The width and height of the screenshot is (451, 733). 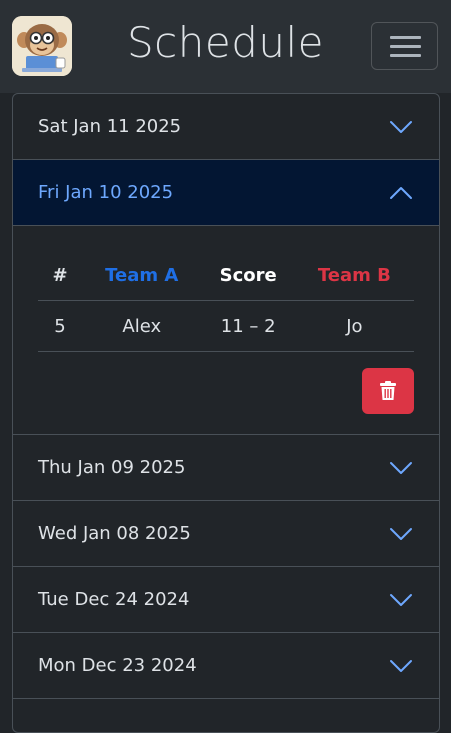 What do you see at coordinates (248, 275) in the screenshot?
I see `column-header-score: Score` at bounding box center [248, 275].